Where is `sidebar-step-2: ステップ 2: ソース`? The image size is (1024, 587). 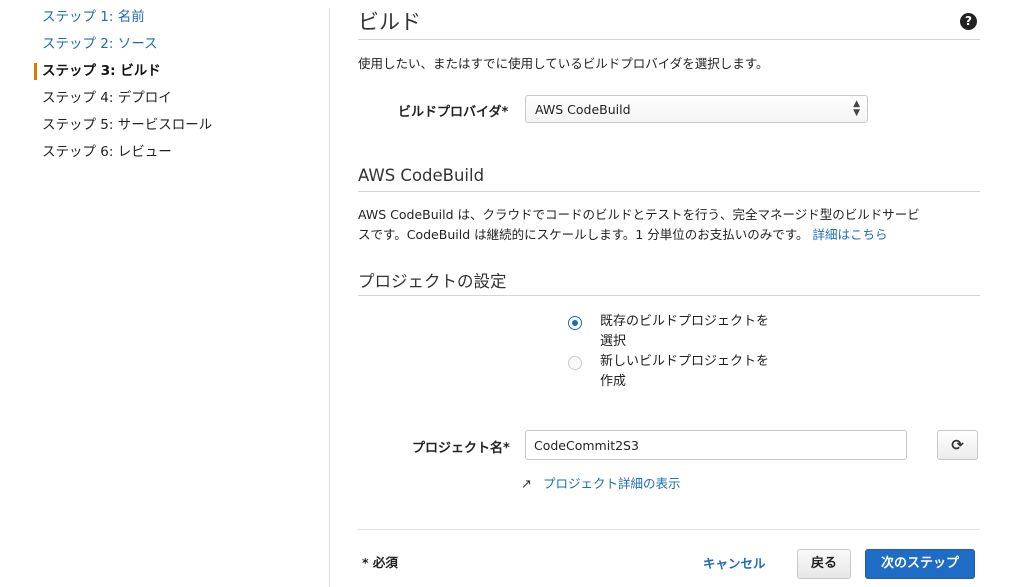 sidebar-step-2: ステップ 2: ソース is located at coordinates (100, 44).